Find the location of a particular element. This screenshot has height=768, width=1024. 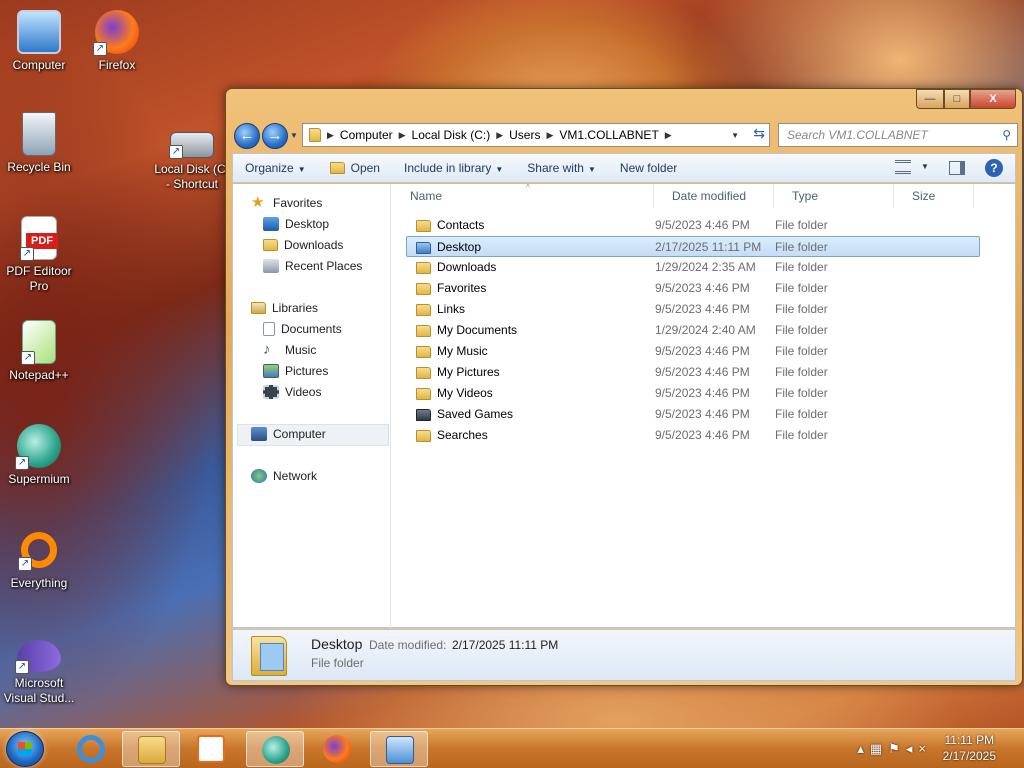

table-row: My Pictures 9/5/2023 4:46 PM File folder is located at coordinates (693, 372).